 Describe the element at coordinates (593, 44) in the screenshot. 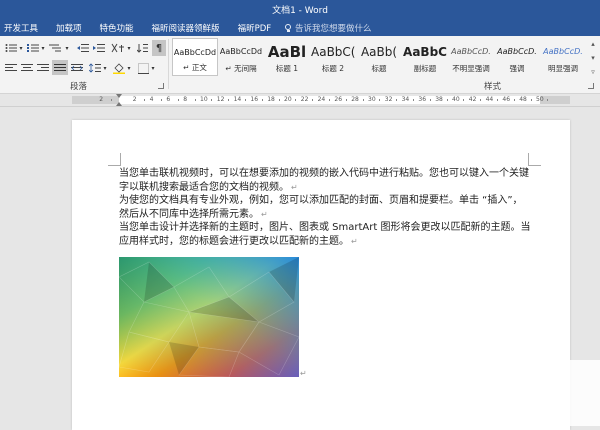

I see `chevron-up-icon: ▴` at that location.